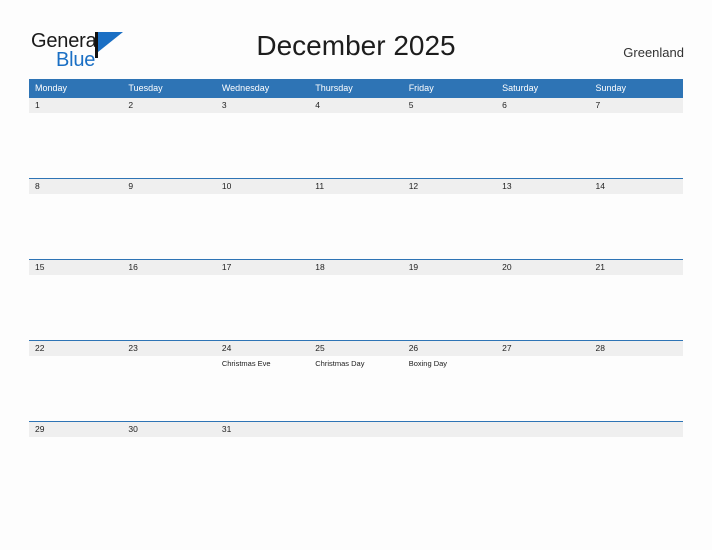  I want to click on week-day-cells: 15 16 17 18 19 20 21, so click(356, 300).